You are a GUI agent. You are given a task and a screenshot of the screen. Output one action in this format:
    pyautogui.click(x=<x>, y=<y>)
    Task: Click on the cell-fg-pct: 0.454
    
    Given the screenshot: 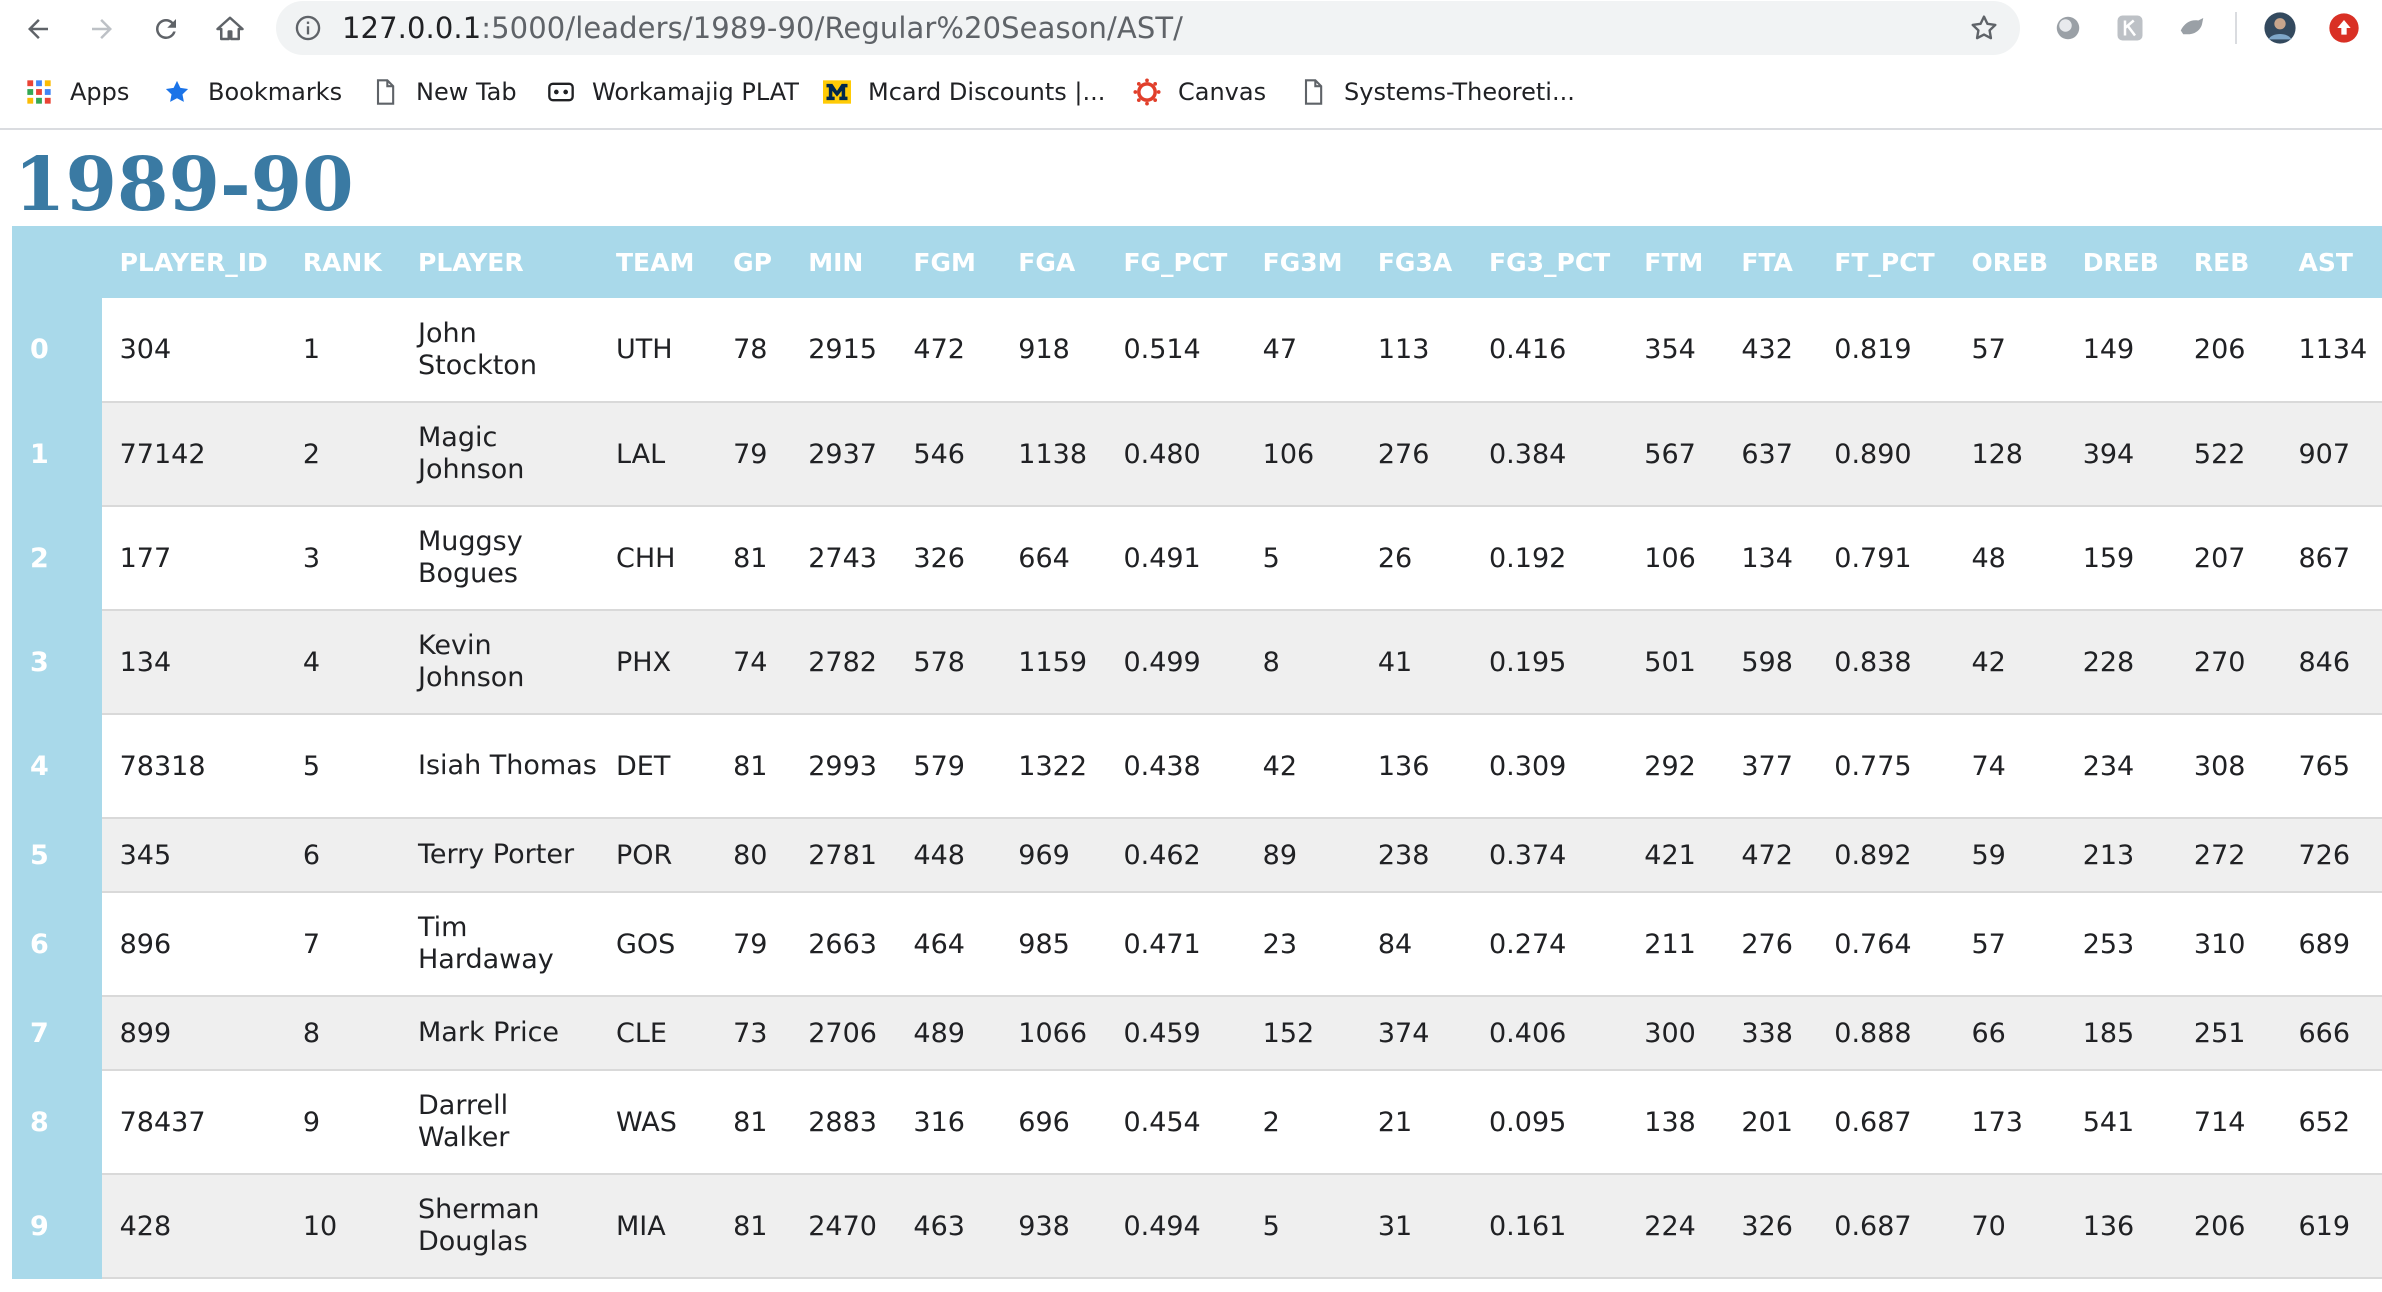 What is the action you would take?
    pyautogui.click(x=1175, y=1122)
    